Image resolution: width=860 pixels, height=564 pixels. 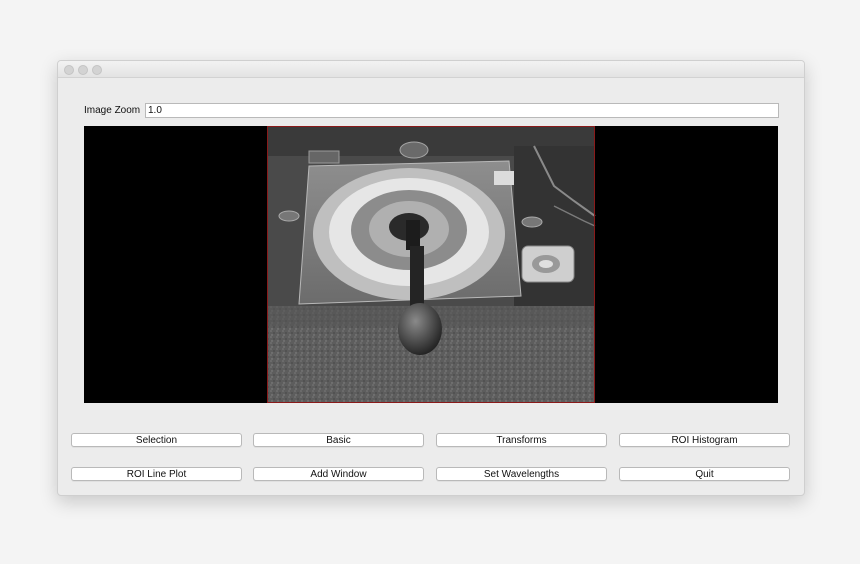 I want to click on roi-histogram-button: ROI Histogram, so click(x=704, y=440).